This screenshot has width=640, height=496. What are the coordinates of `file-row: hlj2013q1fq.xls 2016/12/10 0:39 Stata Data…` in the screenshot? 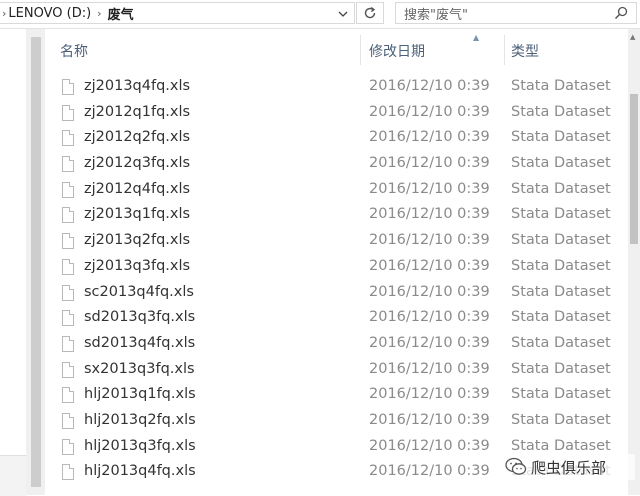 It's located at (337, 396).